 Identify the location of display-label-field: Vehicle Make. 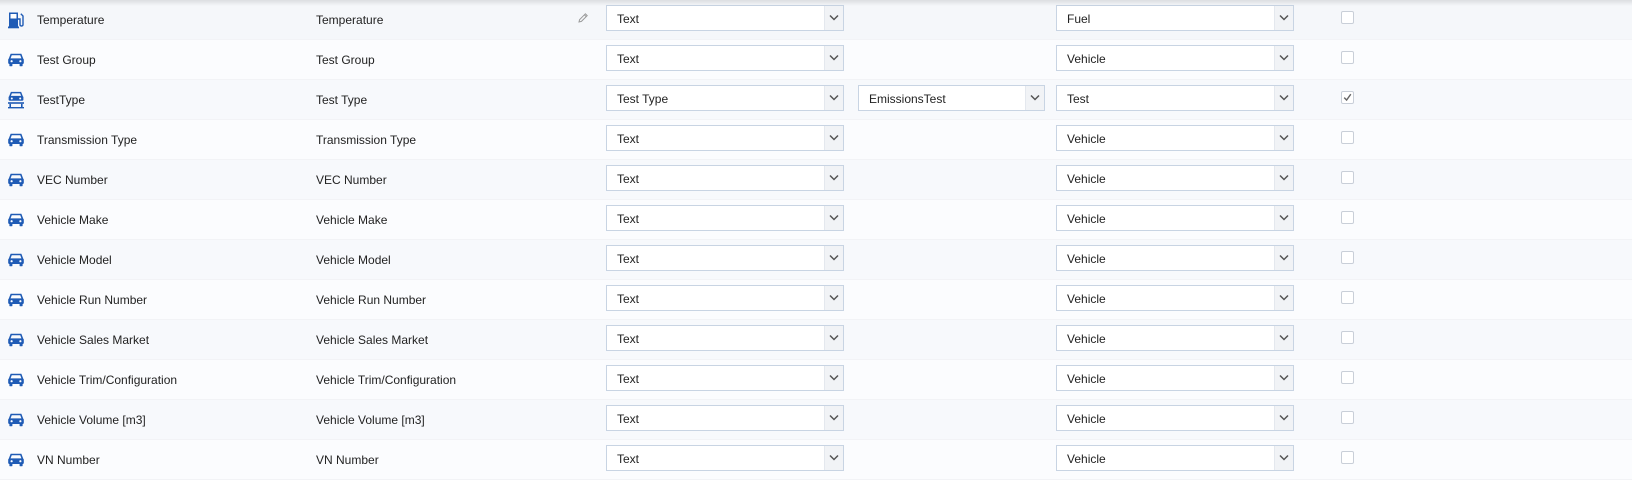
(448, 219).